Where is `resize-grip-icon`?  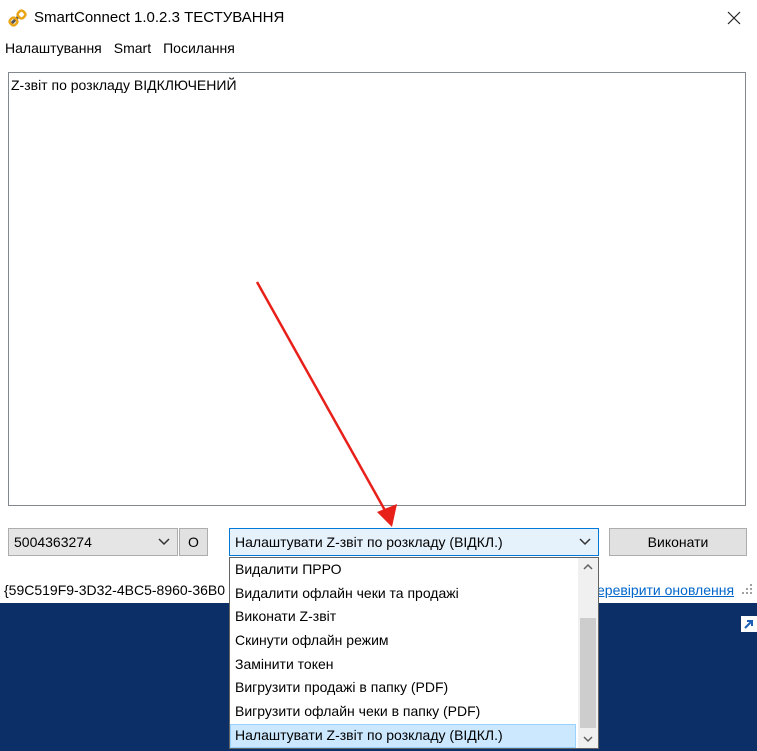 resize-grip-icon is located at coordinates (747, 588).